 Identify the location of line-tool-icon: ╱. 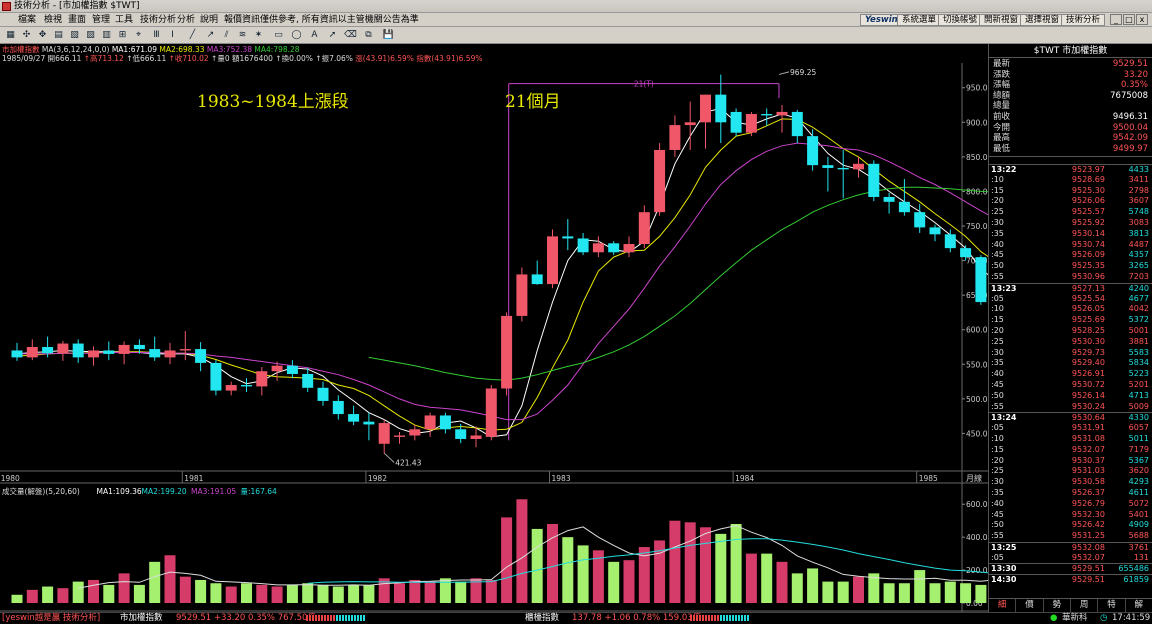
(192, 35).